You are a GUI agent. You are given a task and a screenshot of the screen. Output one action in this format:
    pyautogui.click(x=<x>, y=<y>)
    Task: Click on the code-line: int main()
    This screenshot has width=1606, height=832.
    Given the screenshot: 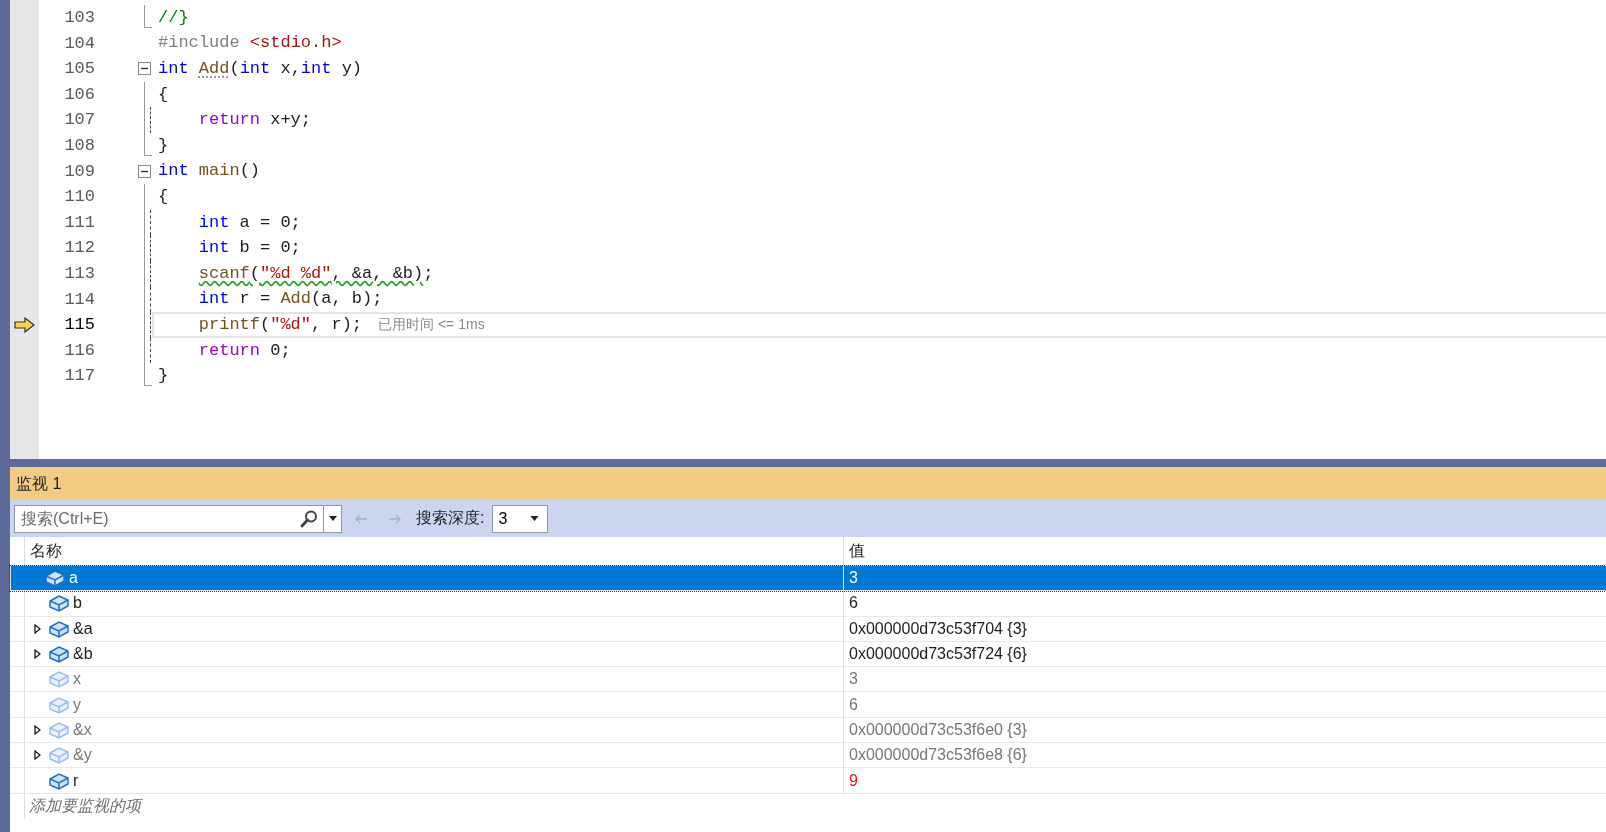 What is the action you would take?
    pyautogui.click(x=209, y=171)
    